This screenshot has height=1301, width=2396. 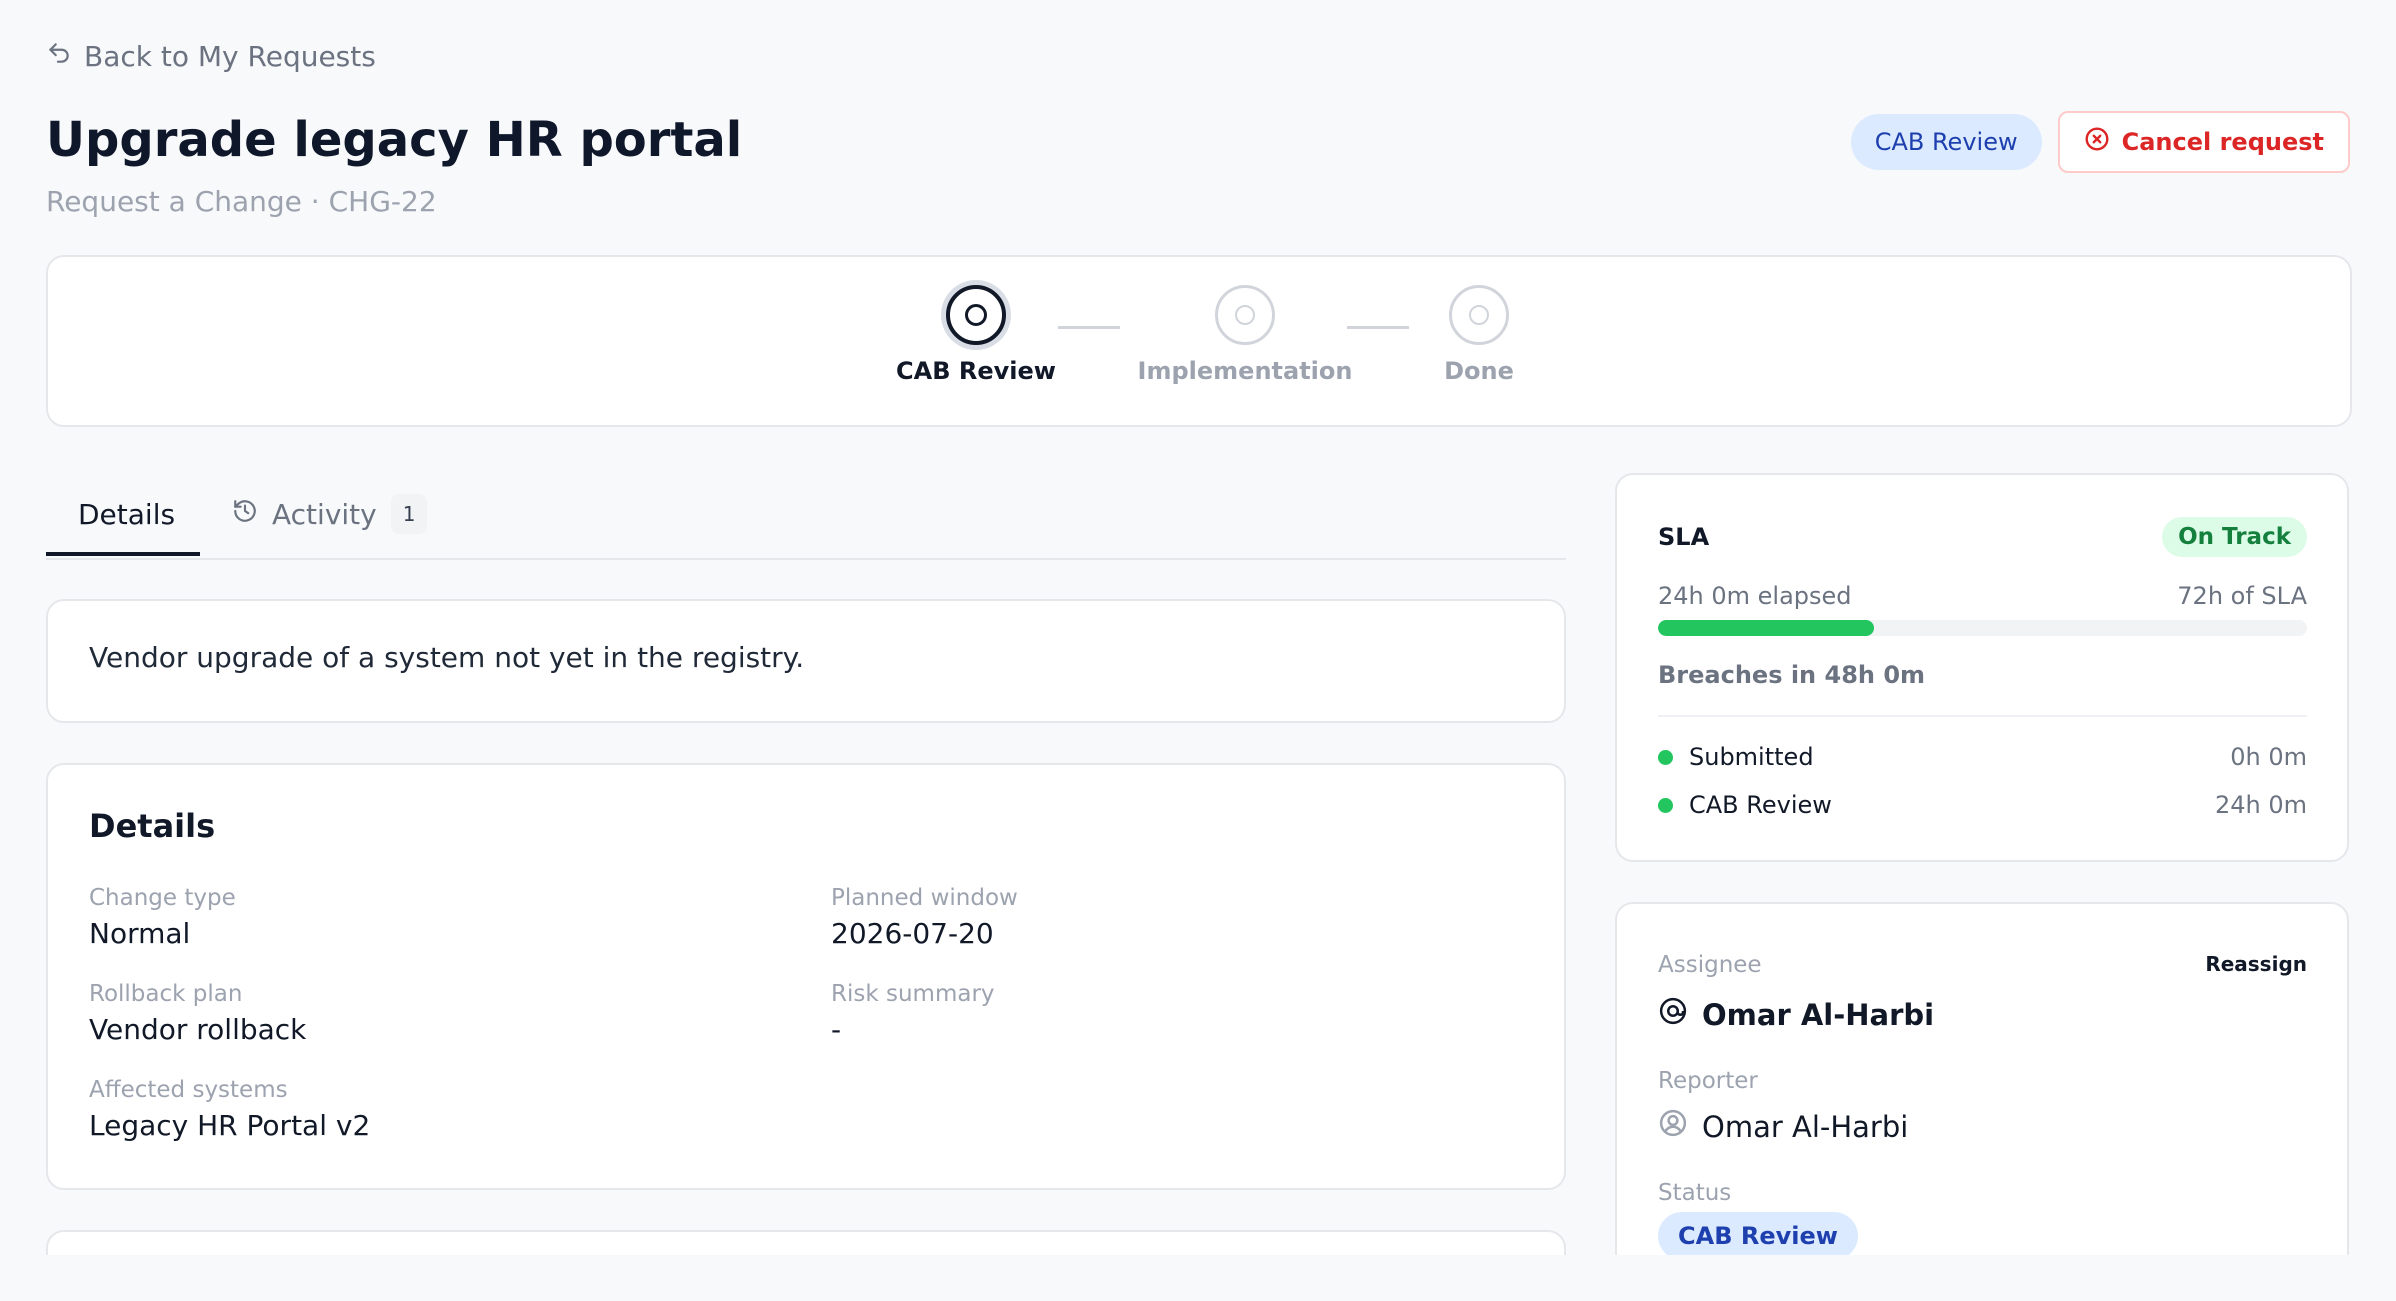 I want to click on undo-arrow-icon, so click(x=59, y=56).